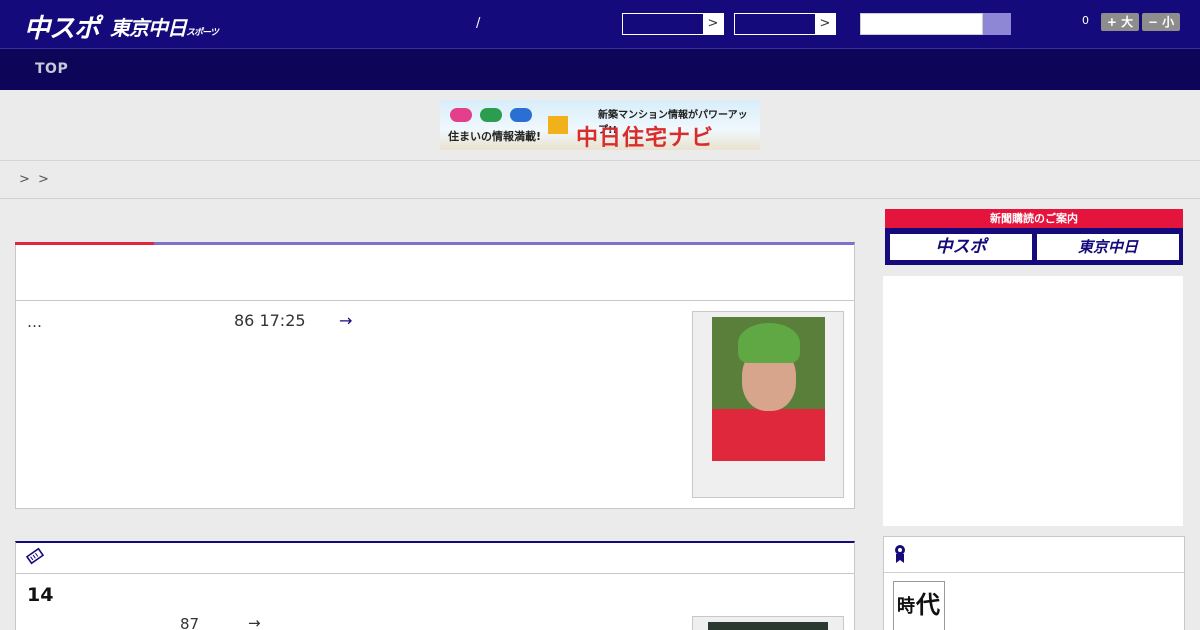 The height and width of the screenshot is (630, 1200). I want to click on tokyo-chunichi-logo-text: 東京中日, so click(148, 28).